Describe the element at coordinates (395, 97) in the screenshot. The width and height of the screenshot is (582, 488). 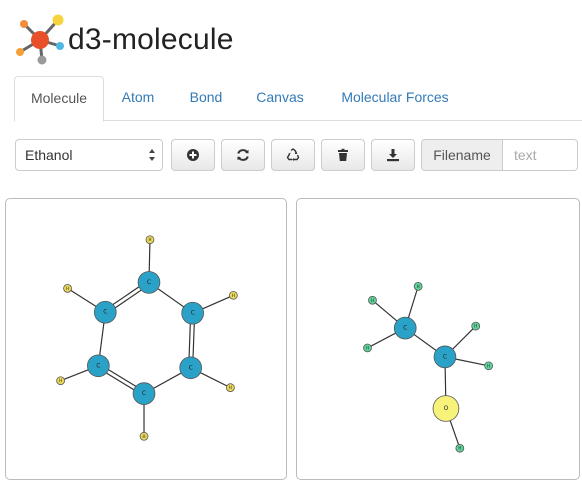
I see `tab-molecular-forces: Molecular Forces` at that location.